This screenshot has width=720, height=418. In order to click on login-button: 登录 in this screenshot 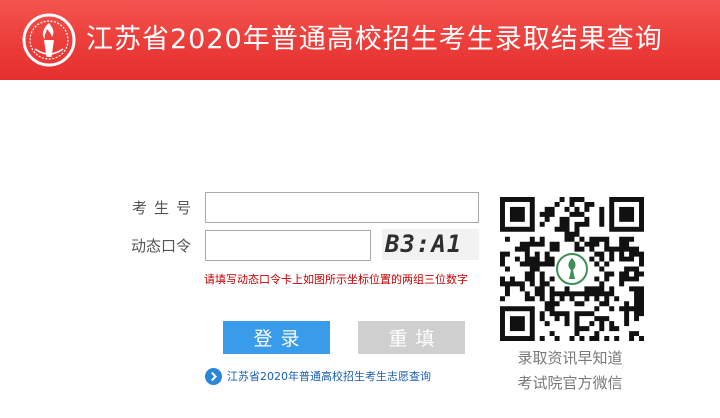, I will do `click(276, 337)`.